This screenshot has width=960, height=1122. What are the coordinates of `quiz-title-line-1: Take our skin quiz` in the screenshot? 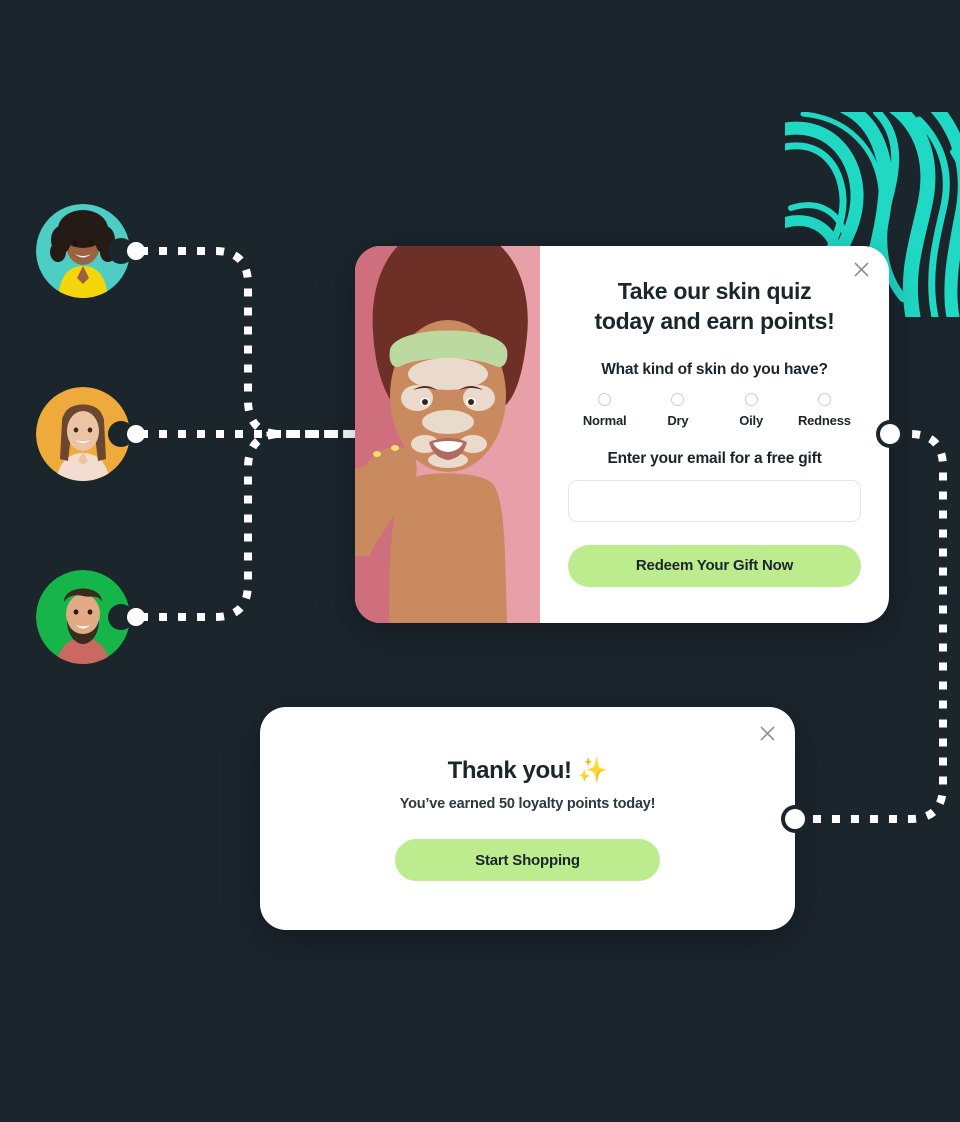 It's located at (714, 291).